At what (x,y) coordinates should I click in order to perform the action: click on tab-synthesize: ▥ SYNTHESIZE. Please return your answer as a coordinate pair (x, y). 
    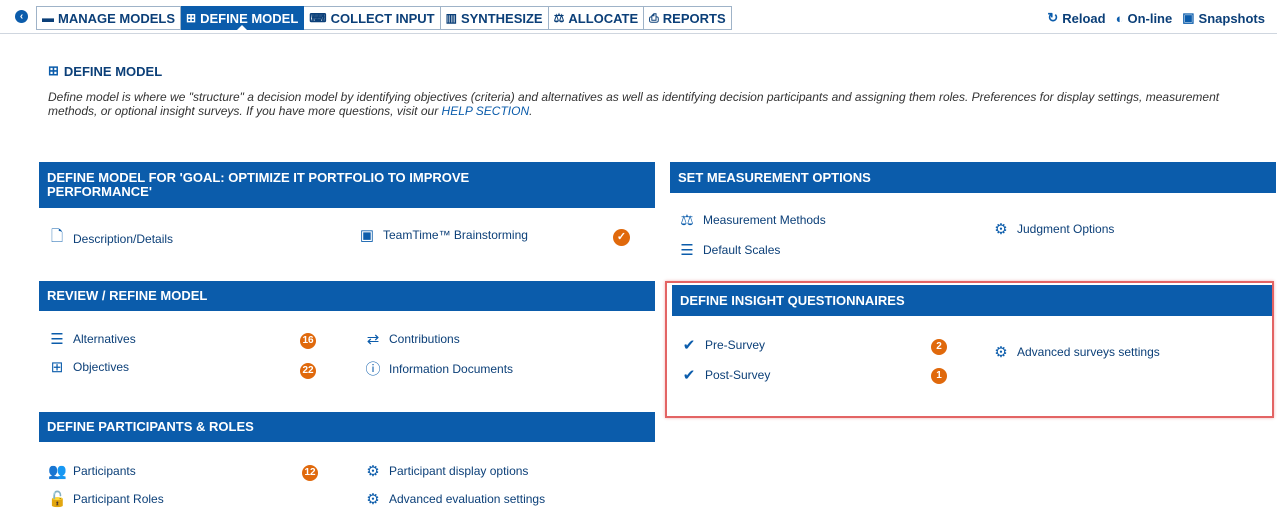
    Looking at the image, I should click on (494, 18).